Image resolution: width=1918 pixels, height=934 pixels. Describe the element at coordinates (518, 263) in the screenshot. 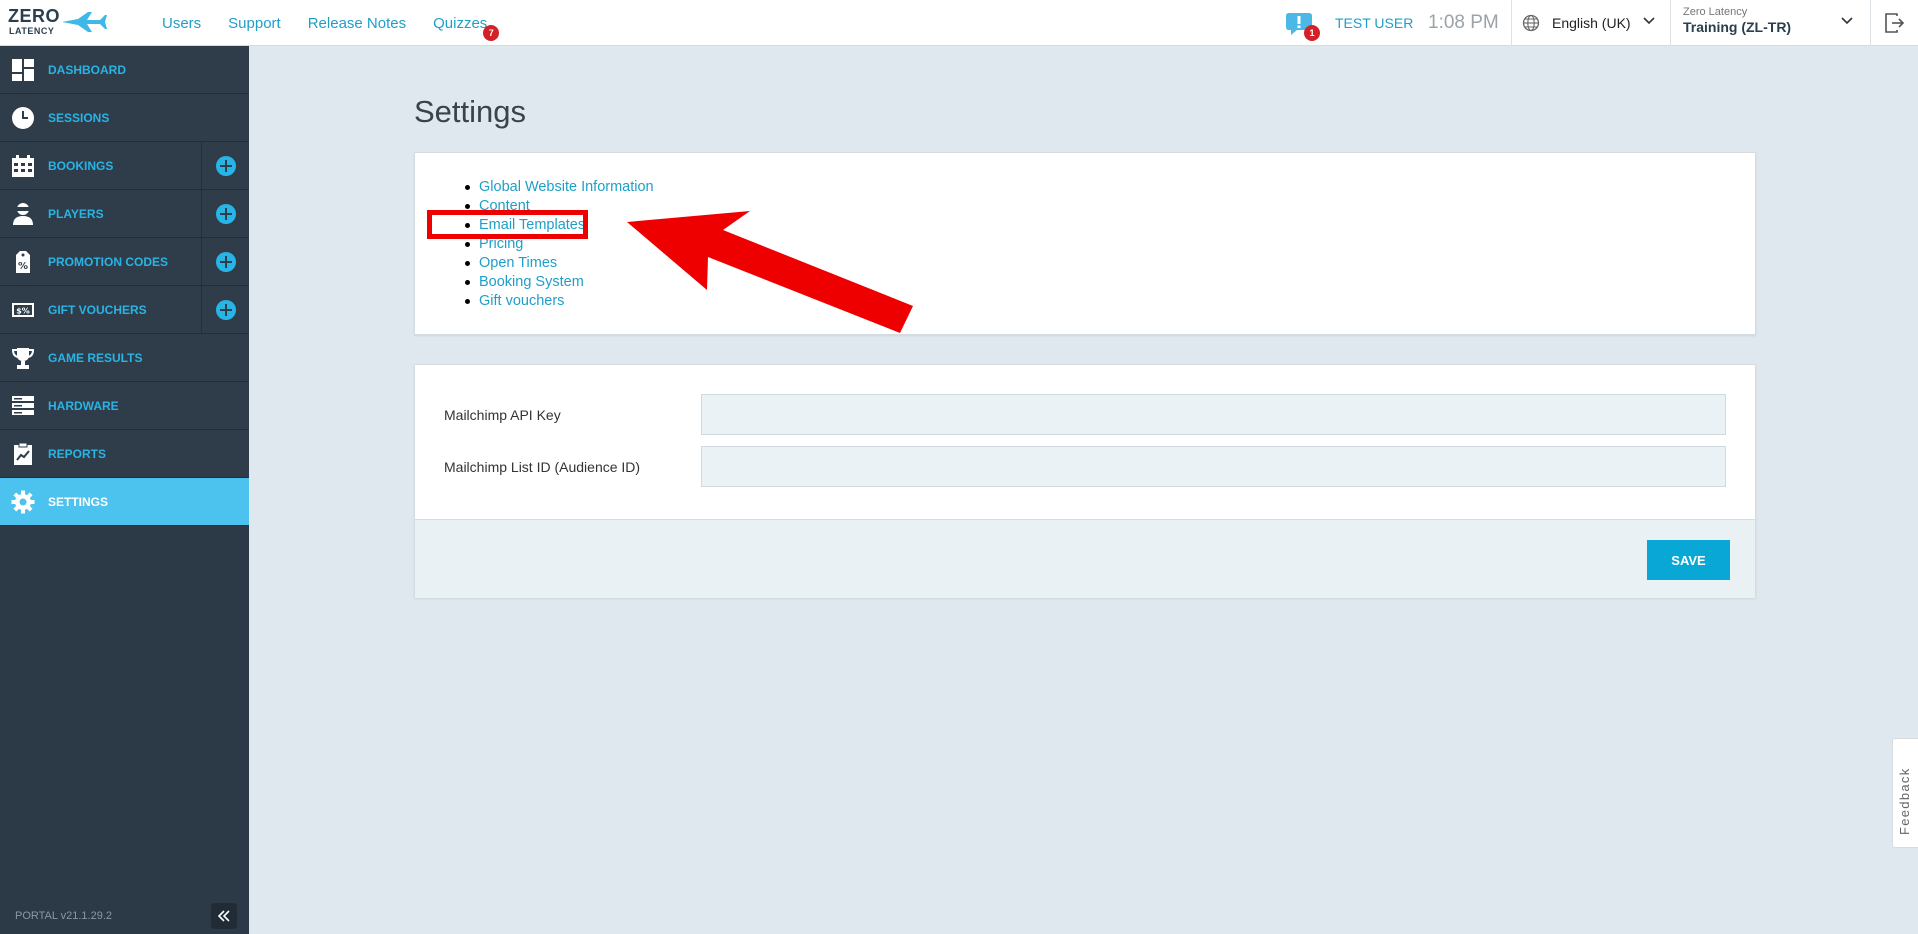

I see `link-open-times: Open Times` at that location.